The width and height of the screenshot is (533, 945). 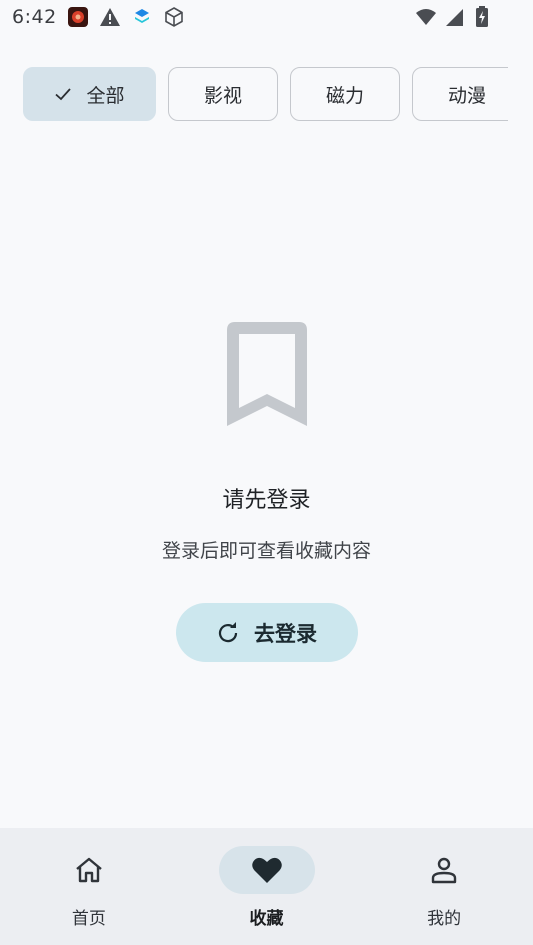 I want to click on status-notification-icons, so click(x=126, y=17).